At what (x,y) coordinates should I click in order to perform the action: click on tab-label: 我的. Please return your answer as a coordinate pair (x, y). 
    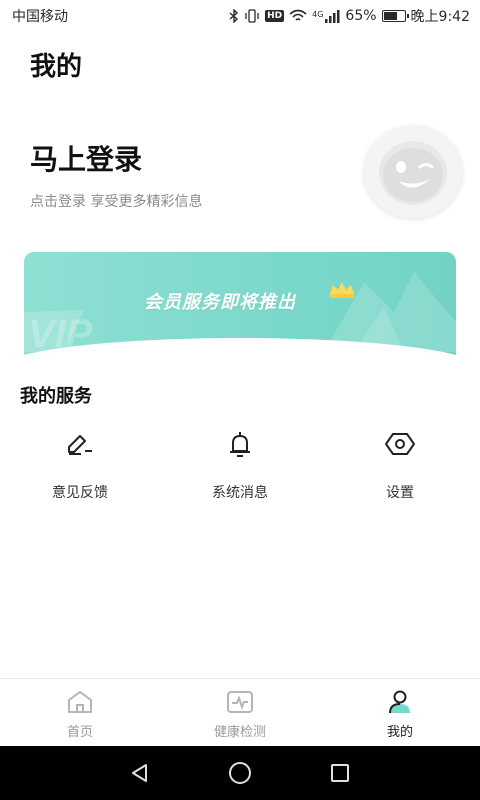
    Looking at the image, I should click on (399, 732).